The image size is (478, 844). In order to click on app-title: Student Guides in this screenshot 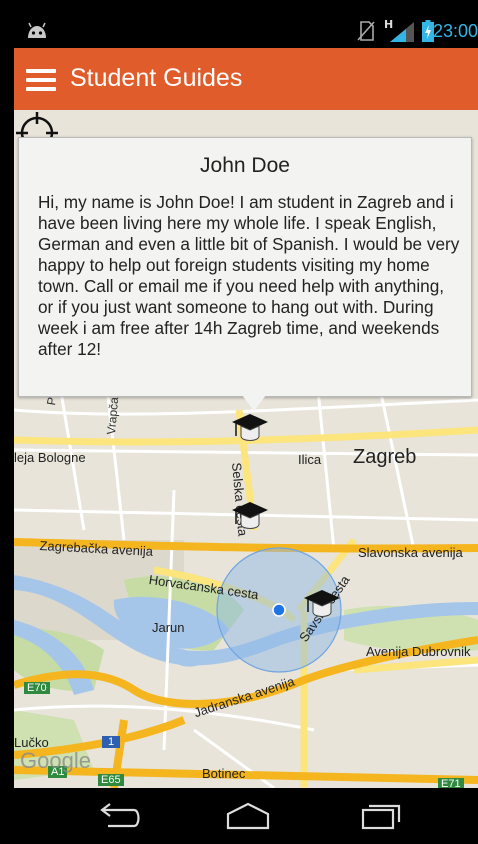, I will do `click(156, 78)`.